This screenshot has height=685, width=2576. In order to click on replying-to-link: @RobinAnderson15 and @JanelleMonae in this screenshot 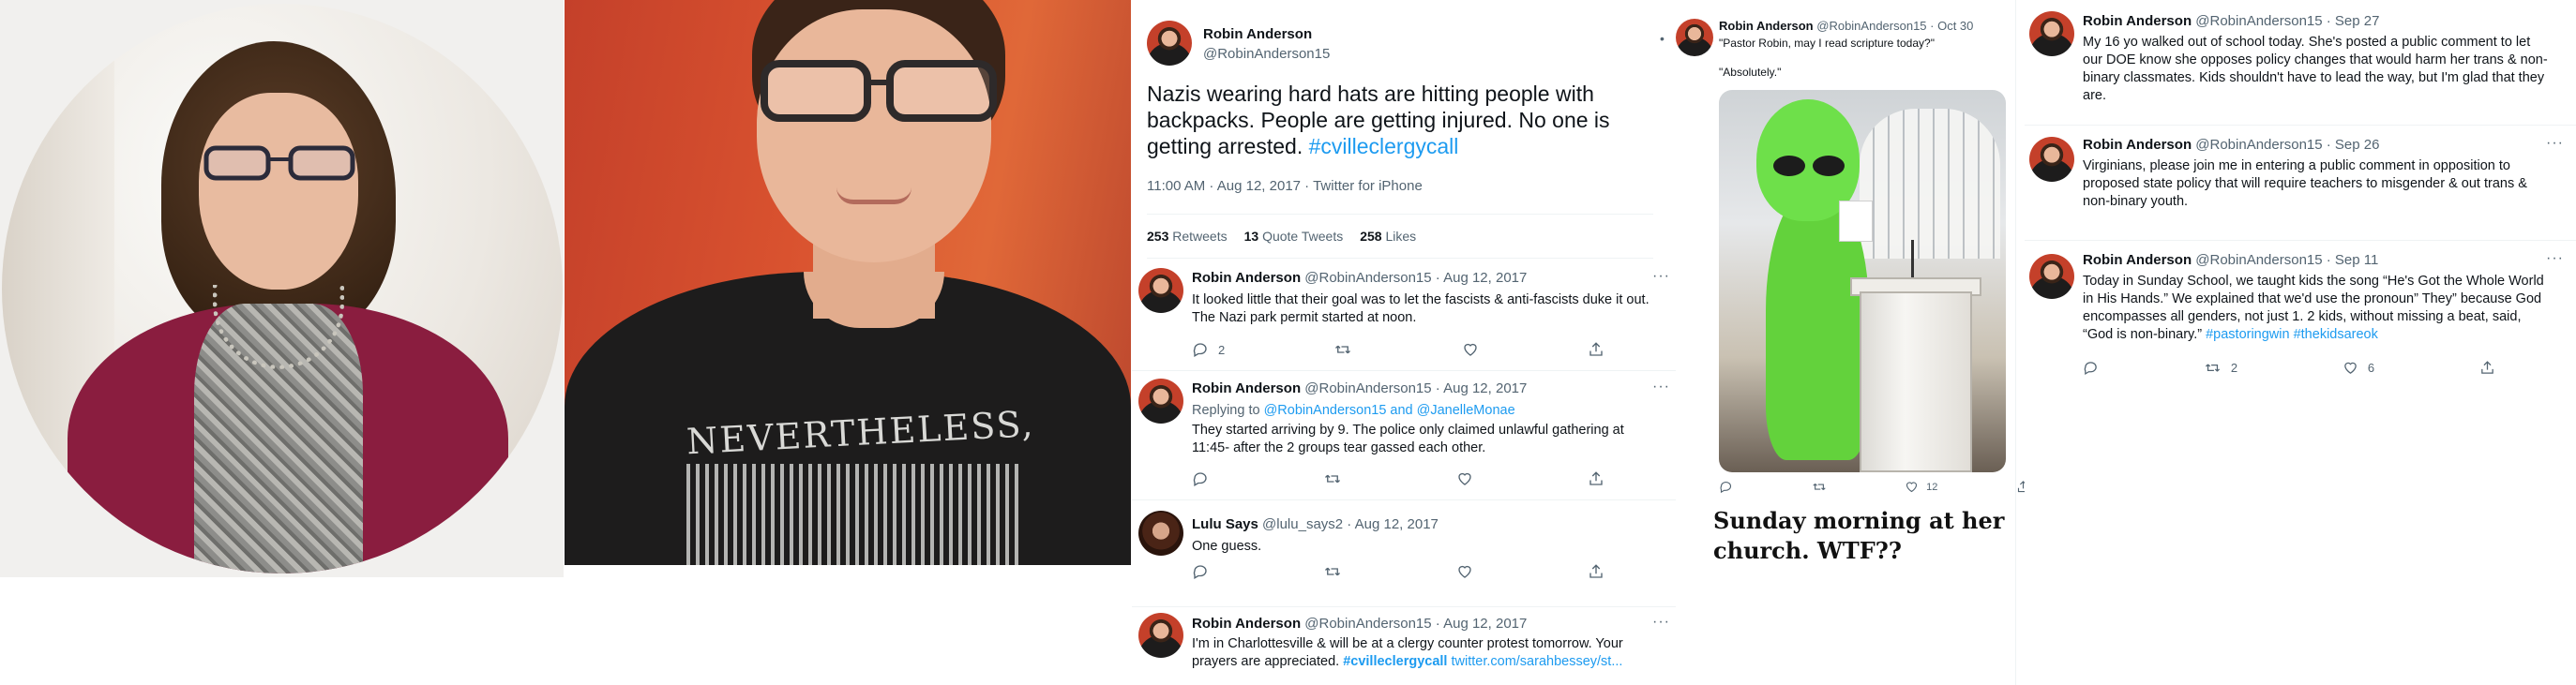, I will do `click(1389, 410)`.